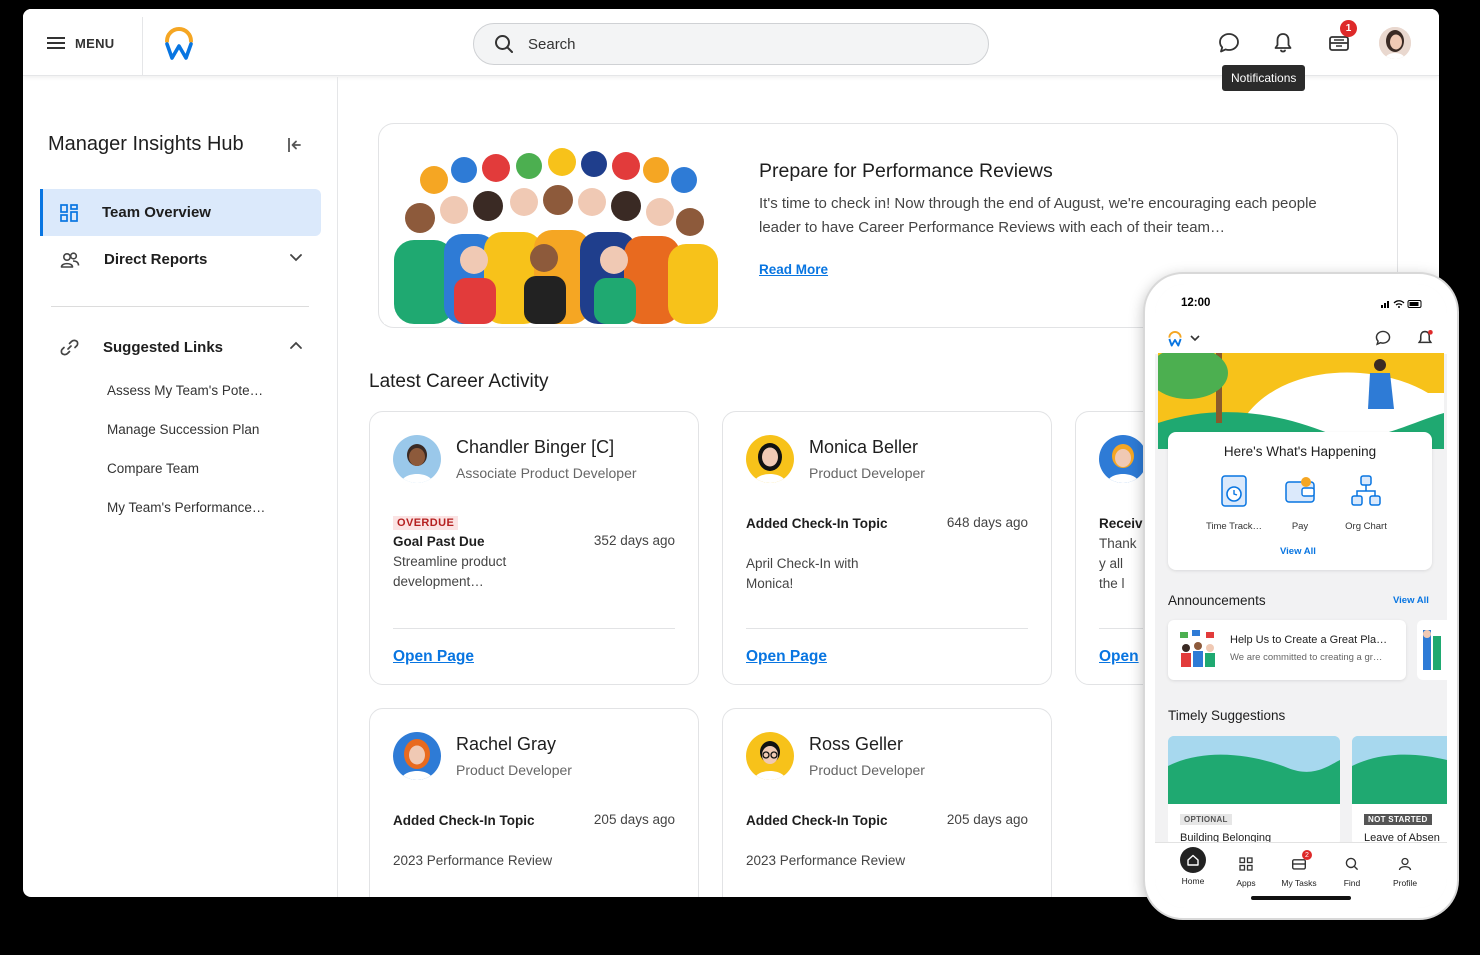  Describe the element at coordinates (439, 541) in the screenshot. I see `activity-type: Goal Past Due` at that location.